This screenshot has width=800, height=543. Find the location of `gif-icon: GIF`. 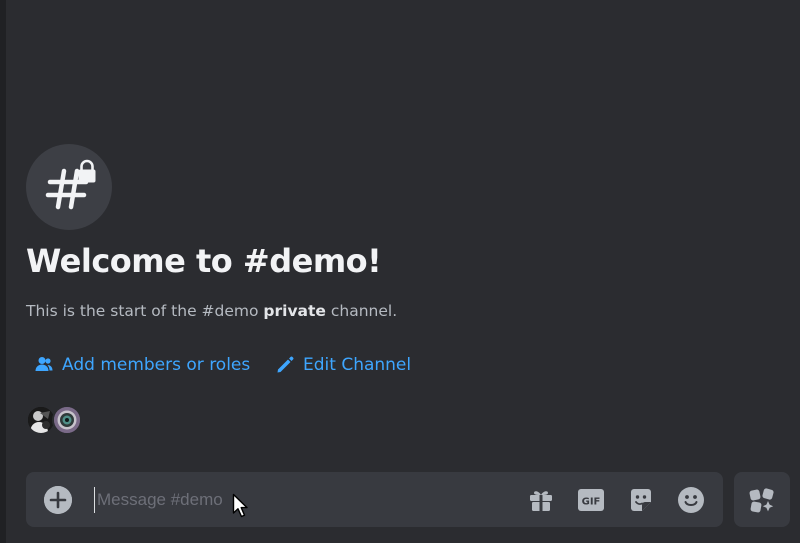

gif-icon: GIF is located at coordinates (591, 500).